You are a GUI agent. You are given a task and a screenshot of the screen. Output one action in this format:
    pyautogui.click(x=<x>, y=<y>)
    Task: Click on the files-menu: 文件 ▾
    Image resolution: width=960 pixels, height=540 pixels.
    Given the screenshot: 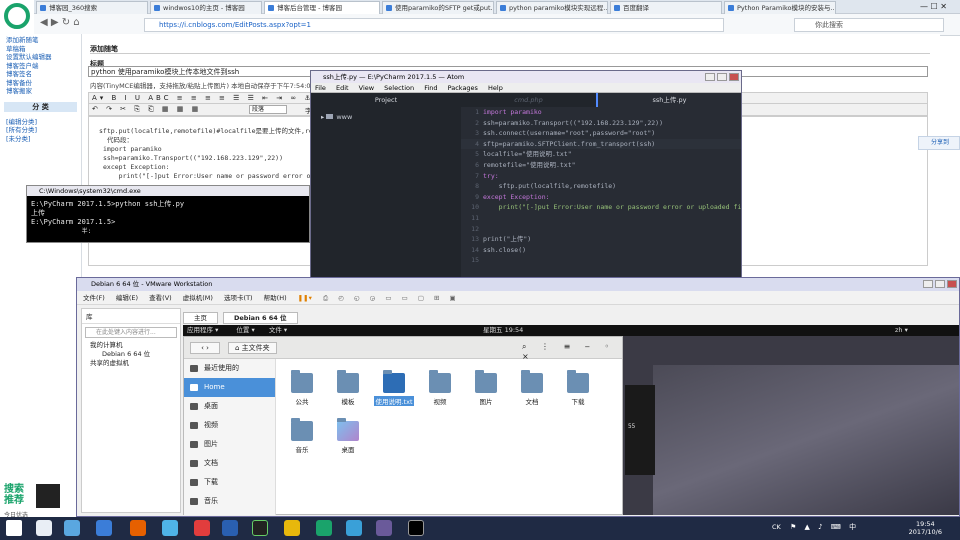 What is the action you would take?
    pyautogui.click(x=278, y=330)
    